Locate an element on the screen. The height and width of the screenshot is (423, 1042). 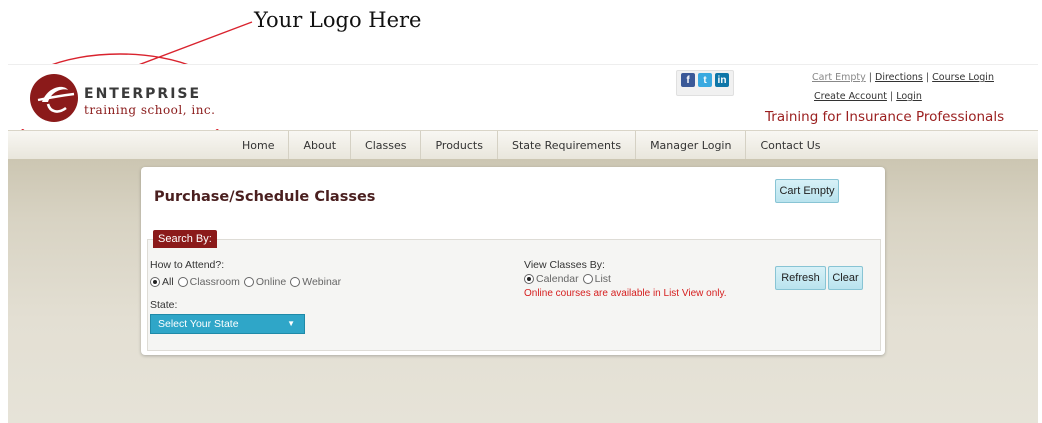
view-label: View Classes By: is located at coordinates (564, 265).